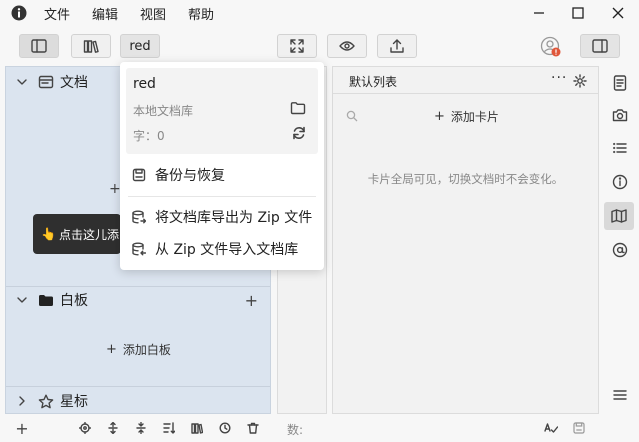 This screenshot has height=442, width=639. Describe the element at coordinates (88, 234) in the screenshot. I see `hint-tooltip-text: 点击这儿添` at that location.